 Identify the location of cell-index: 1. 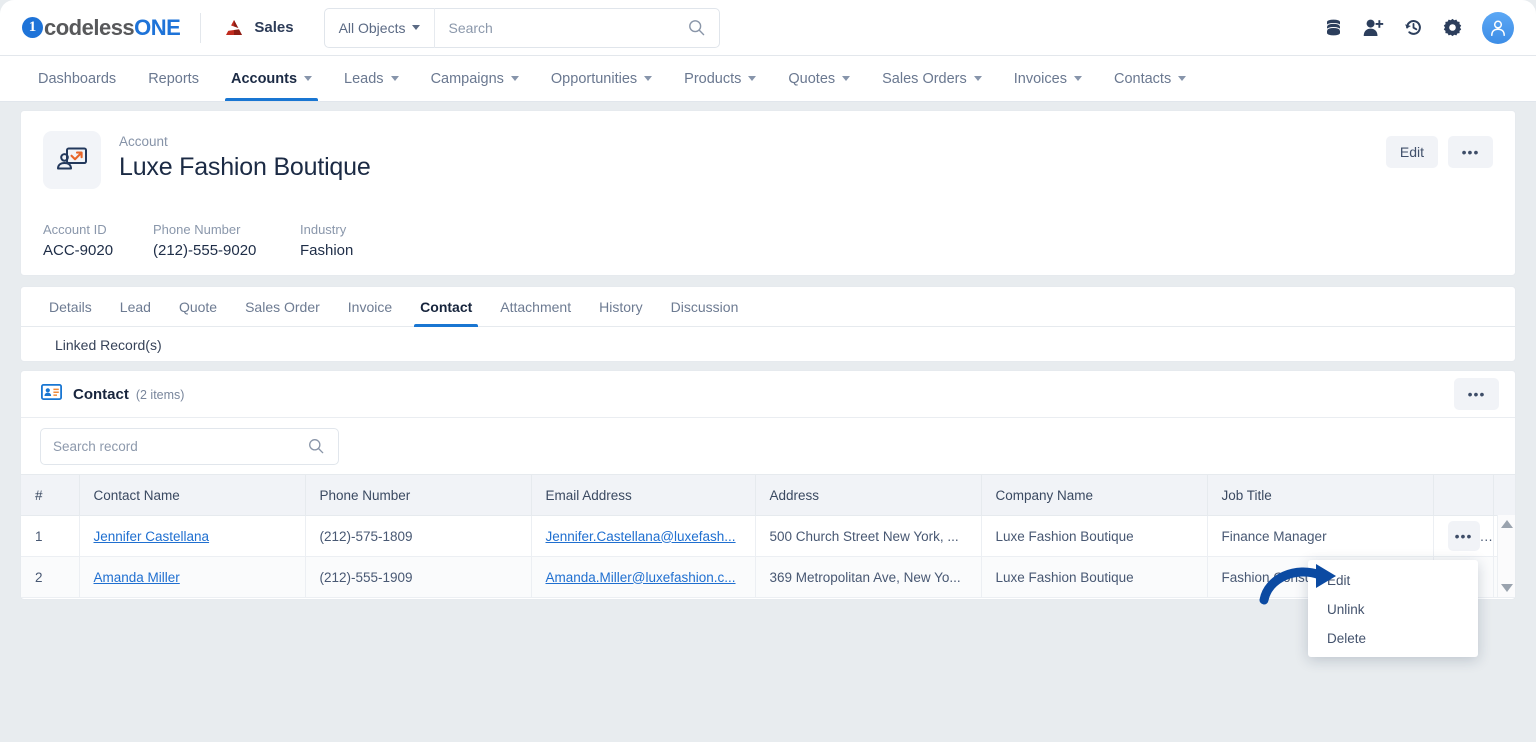
(50, 536).